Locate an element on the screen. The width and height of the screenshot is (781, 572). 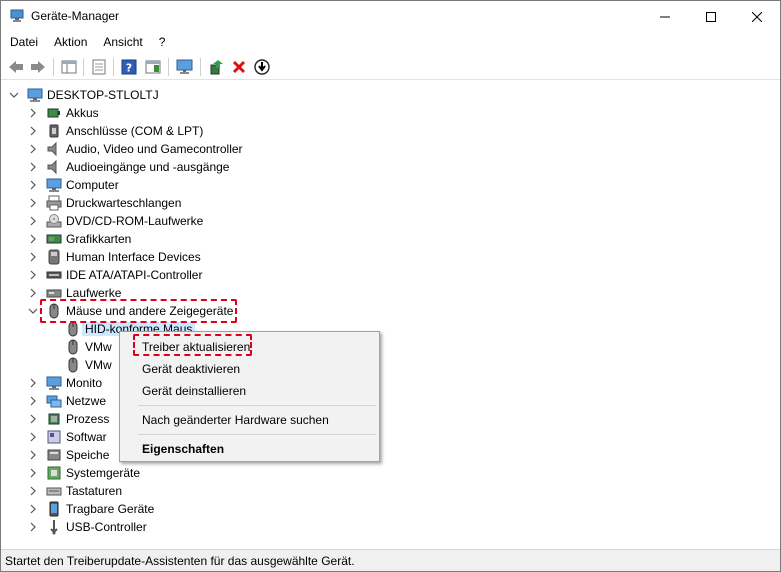
tree-root: DESKTOP-STLOLTJ is located at coordinates (151, 95).